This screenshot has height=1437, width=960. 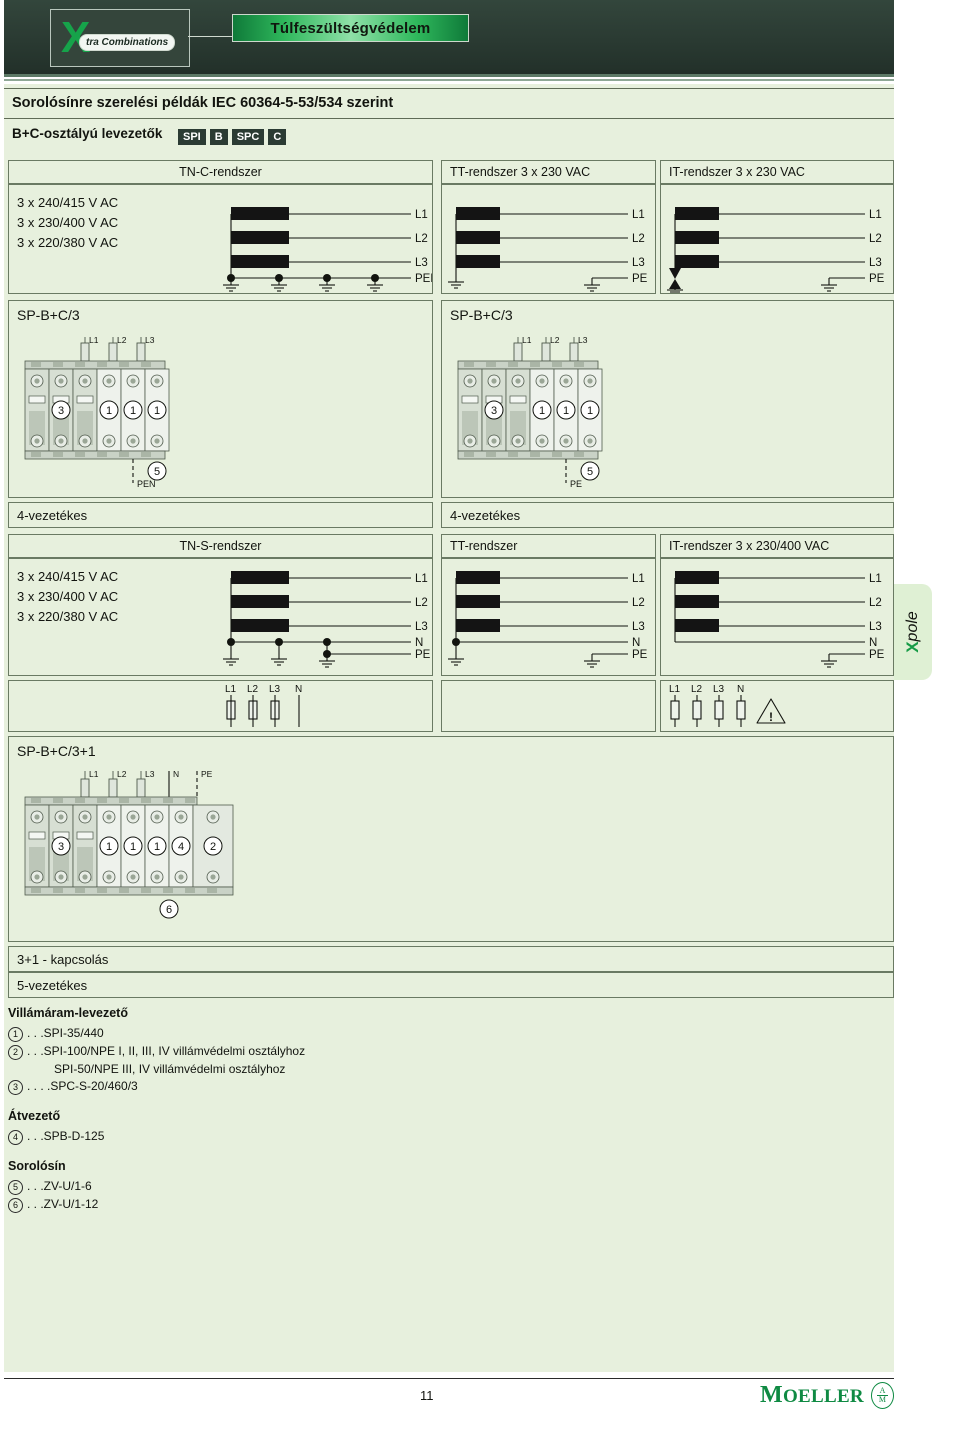 What do you see at coordinates (68, 242) in the screenshot?
I see `voltage-3: 3 x 220/380 V AC` at bounding box center [68, 242].